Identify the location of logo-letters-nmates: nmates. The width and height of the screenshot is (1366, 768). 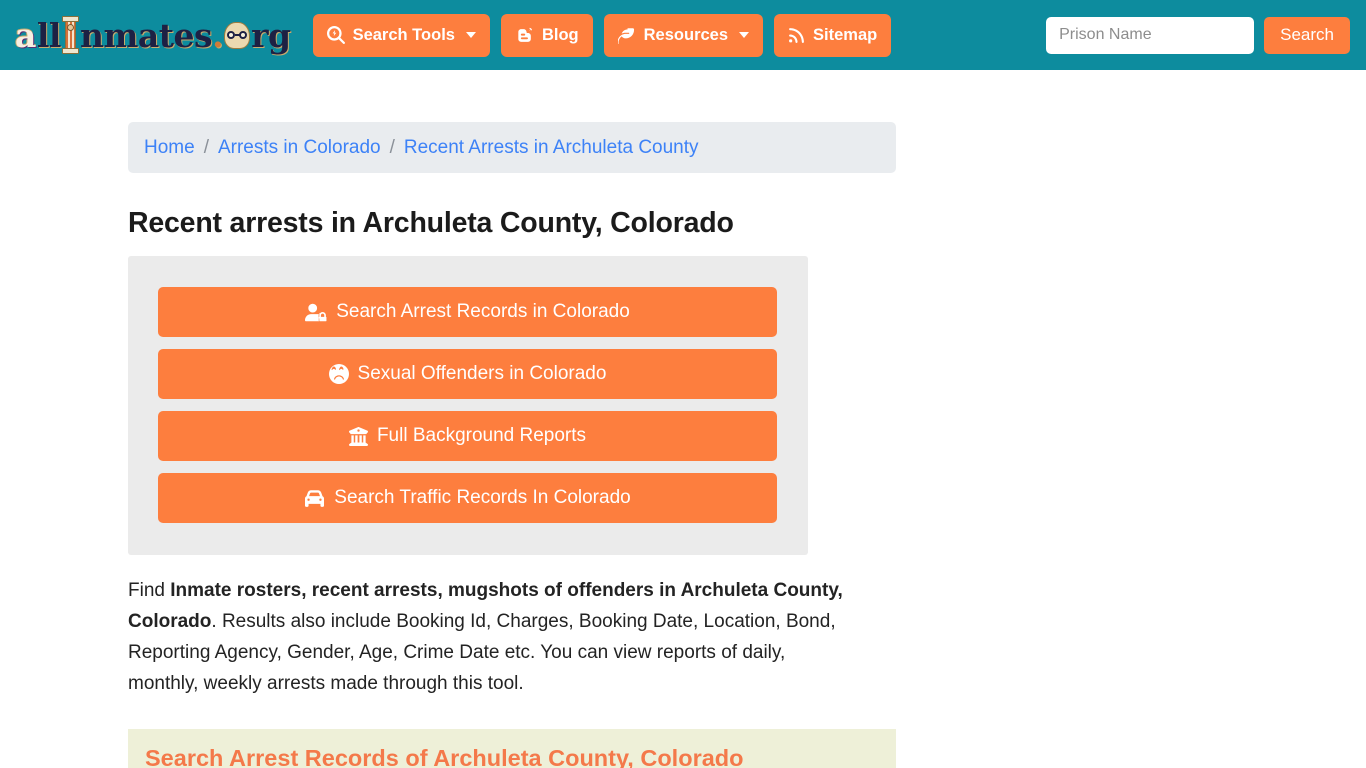
(146, 35).